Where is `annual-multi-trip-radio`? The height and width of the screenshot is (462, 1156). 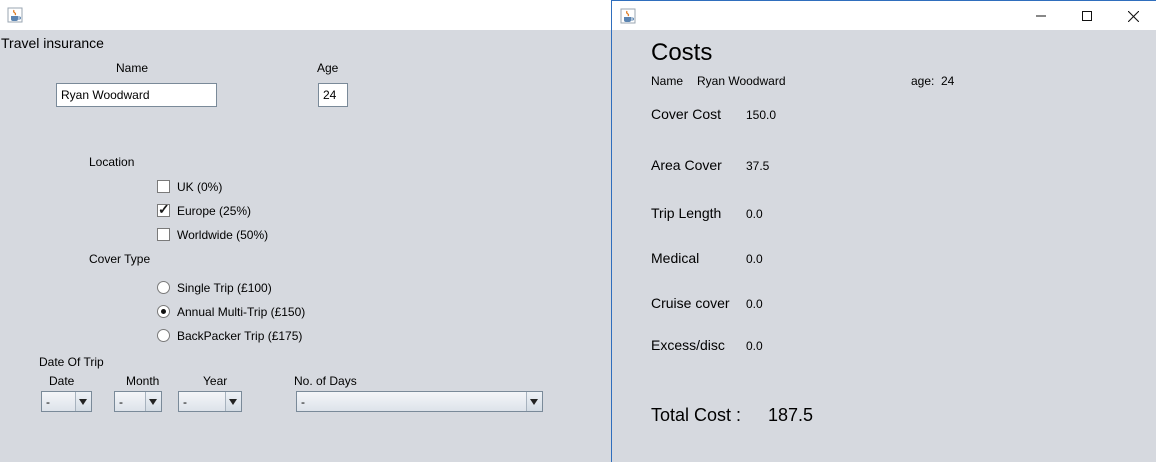 annual-multi-trip-radio is located at coordinates (163, 311).